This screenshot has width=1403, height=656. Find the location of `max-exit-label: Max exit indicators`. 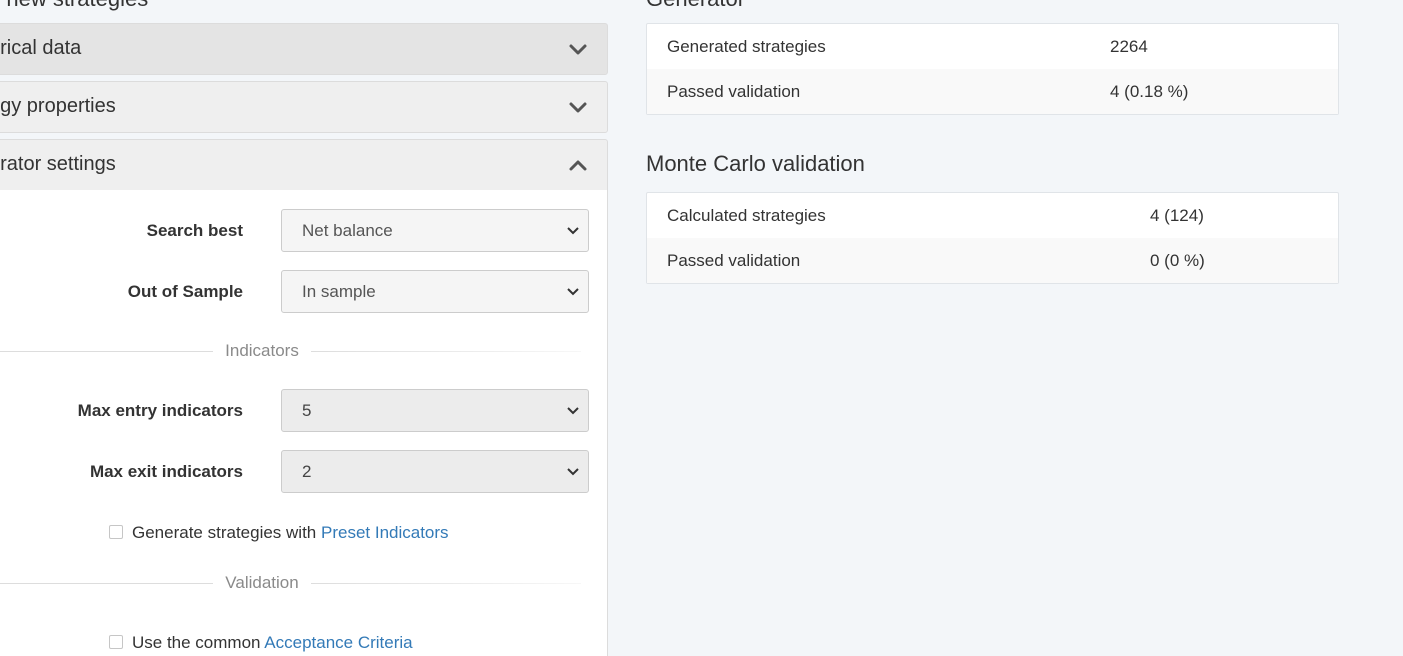

max-exit-label: Max exit indicators is located at coordinates (166, 471).